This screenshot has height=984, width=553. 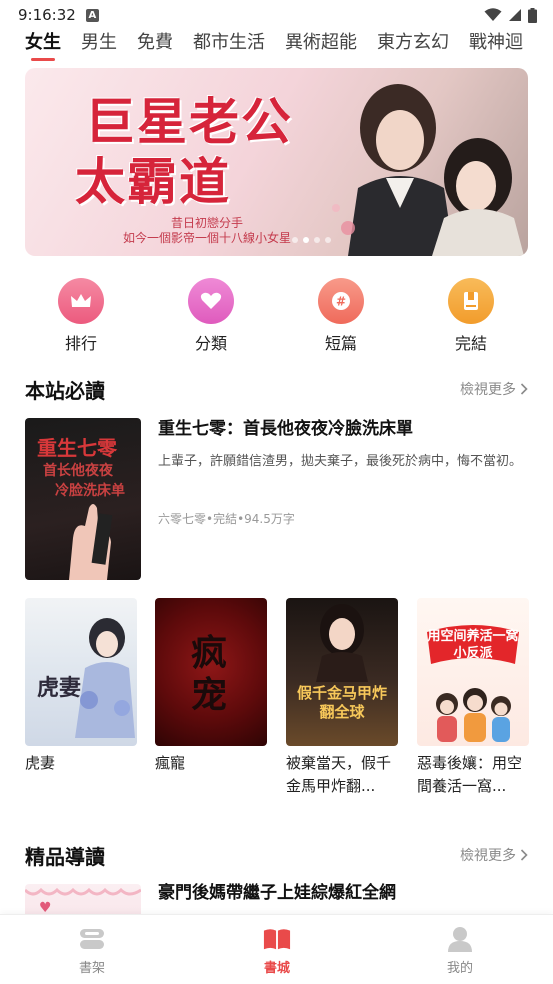 I want to click on heart-icon, so click(x=211, y=301).